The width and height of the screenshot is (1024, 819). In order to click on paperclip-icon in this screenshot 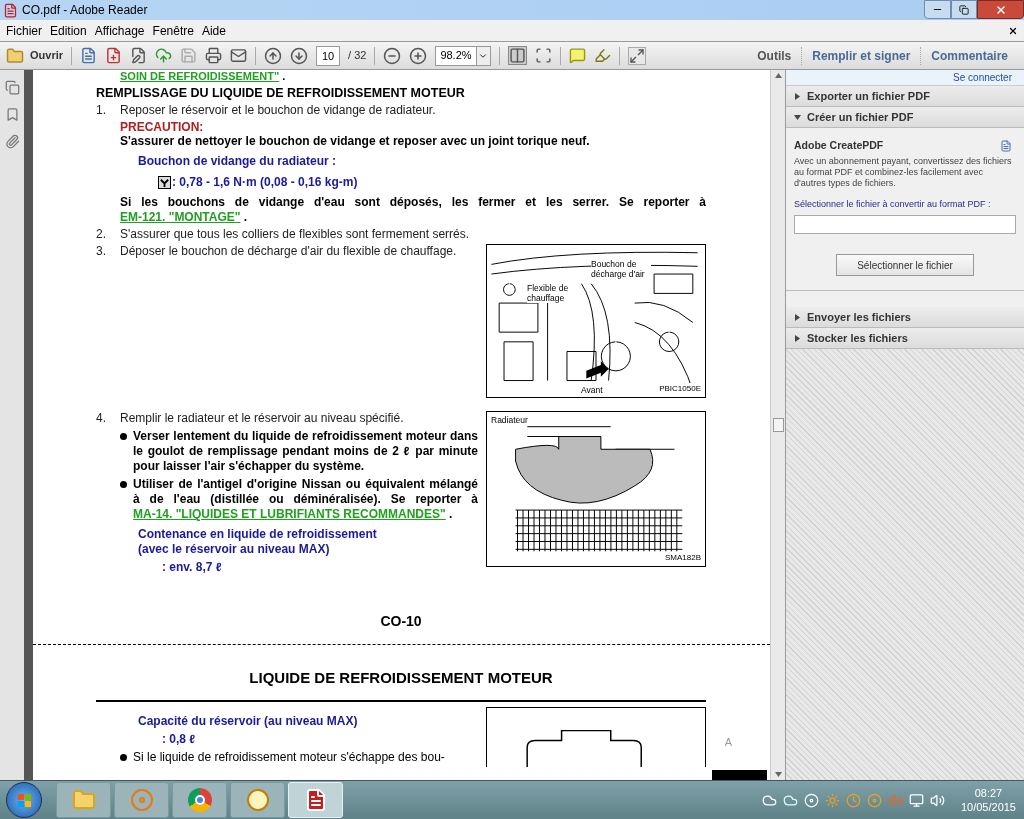, I will do `click(12, 141)`.